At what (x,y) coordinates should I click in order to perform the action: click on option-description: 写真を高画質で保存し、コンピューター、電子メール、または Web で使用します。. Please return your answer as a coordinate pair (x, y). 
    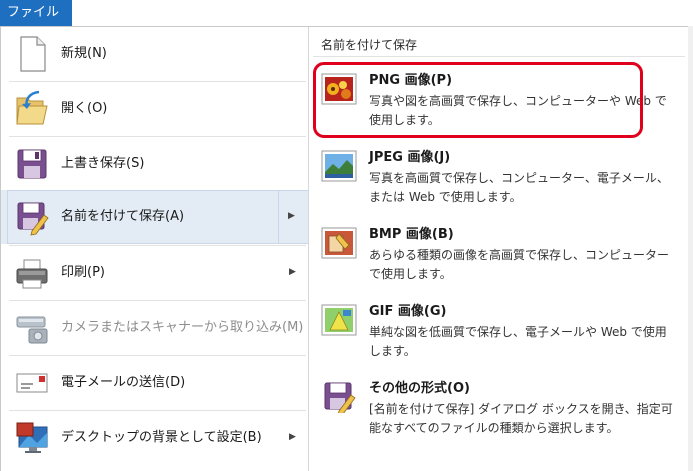
    Looking at the image, I should click on (519, 187).